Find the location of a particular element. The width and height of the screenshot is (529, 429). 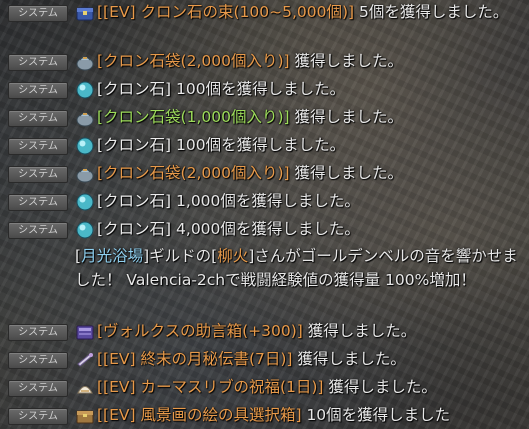

message-text: [クロン石] 4,000個を獲得しました。 is located at coordinates (311, 229).